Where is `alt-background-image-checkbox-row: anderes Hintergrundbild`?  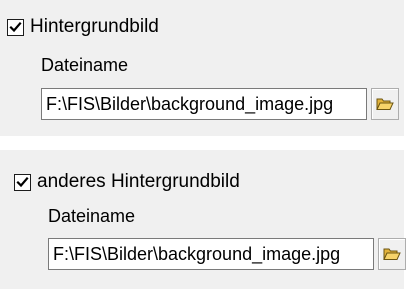
alt-background-image-checkbox-row: anderes Hintergrundbild is located at coordinates (127, 182).